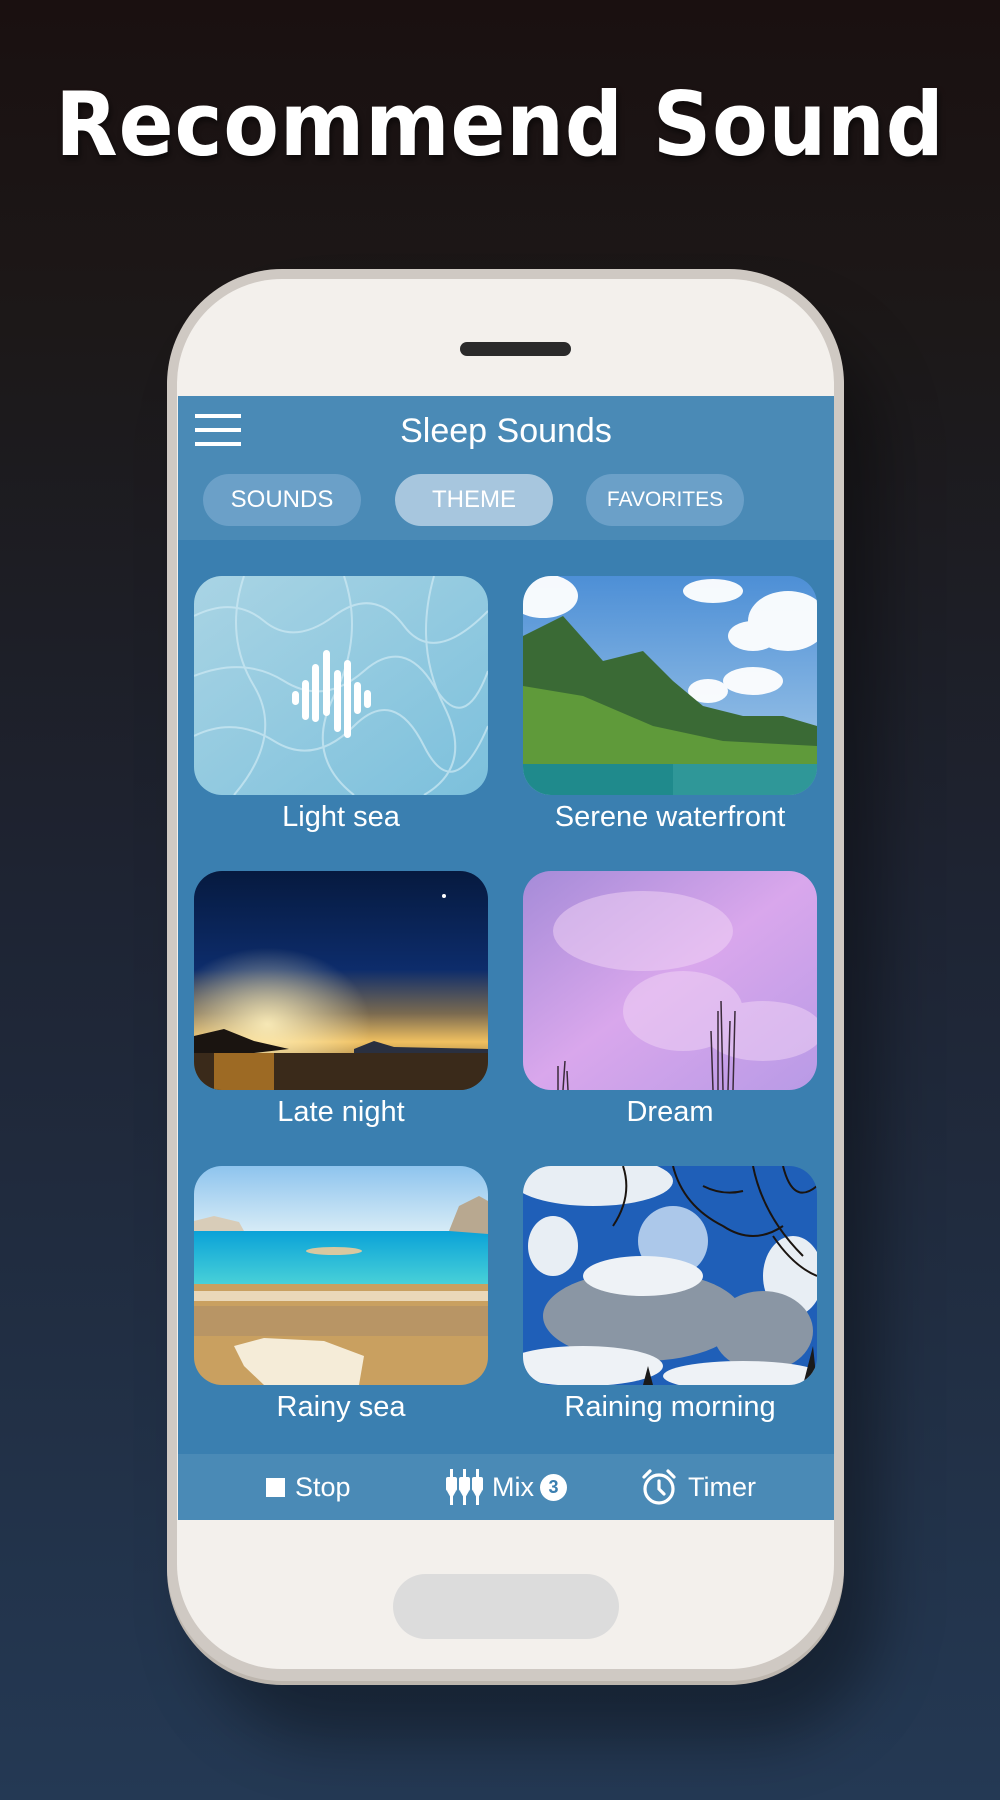 This screenshot has height=1800, width=1000. Describe the element at coordinates (659, 1487) in the screenshot. I see `alarm-clock-icon` at that location.